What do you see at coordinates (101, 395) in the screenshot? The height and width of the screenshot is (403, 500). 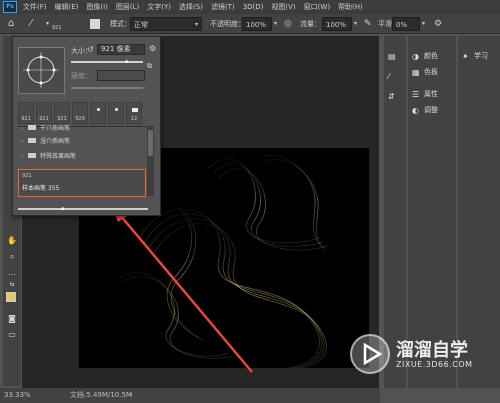 I see `document-size: 文档:5.49M/10.5M` at bounding box center [101, 395].